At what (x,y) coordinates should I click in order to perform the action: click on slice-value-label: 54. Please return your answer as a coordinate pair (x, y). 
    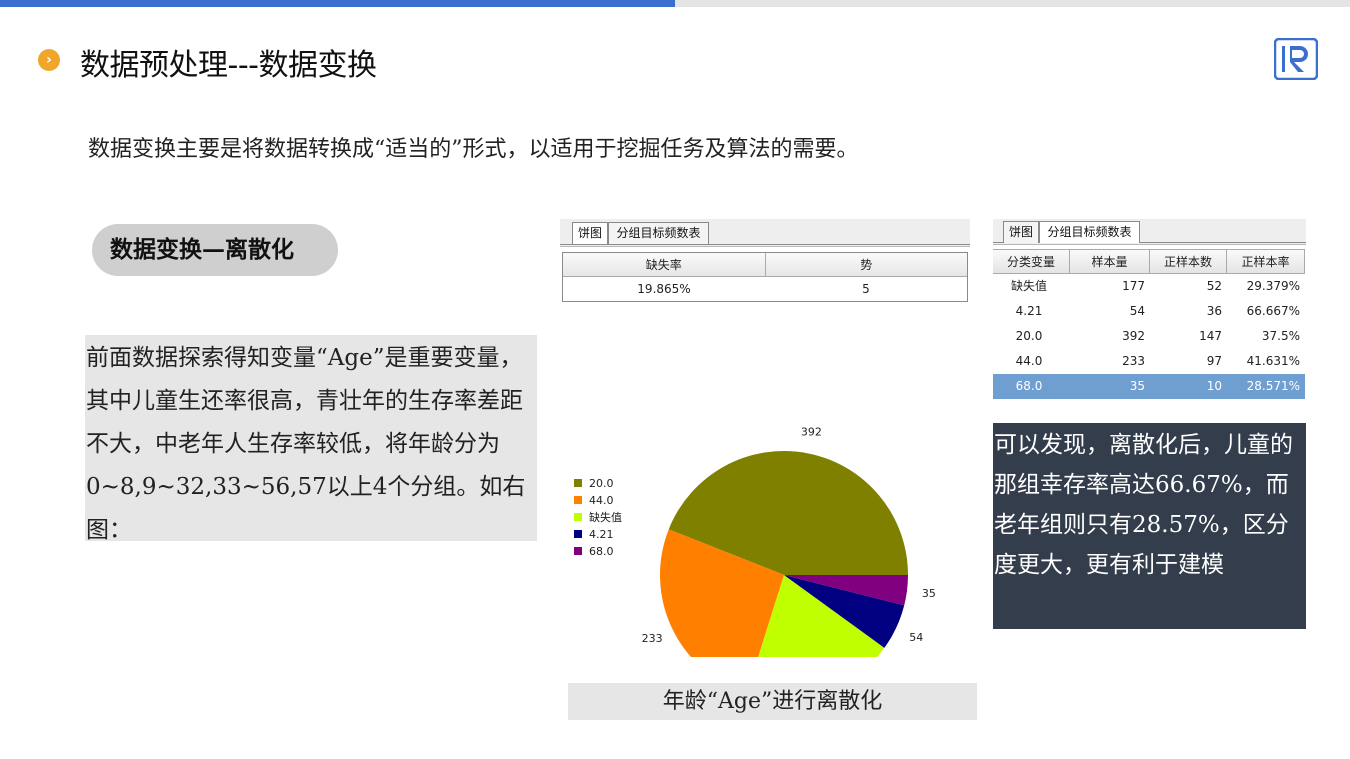
    Looking at the image, I should click on (916, 637).